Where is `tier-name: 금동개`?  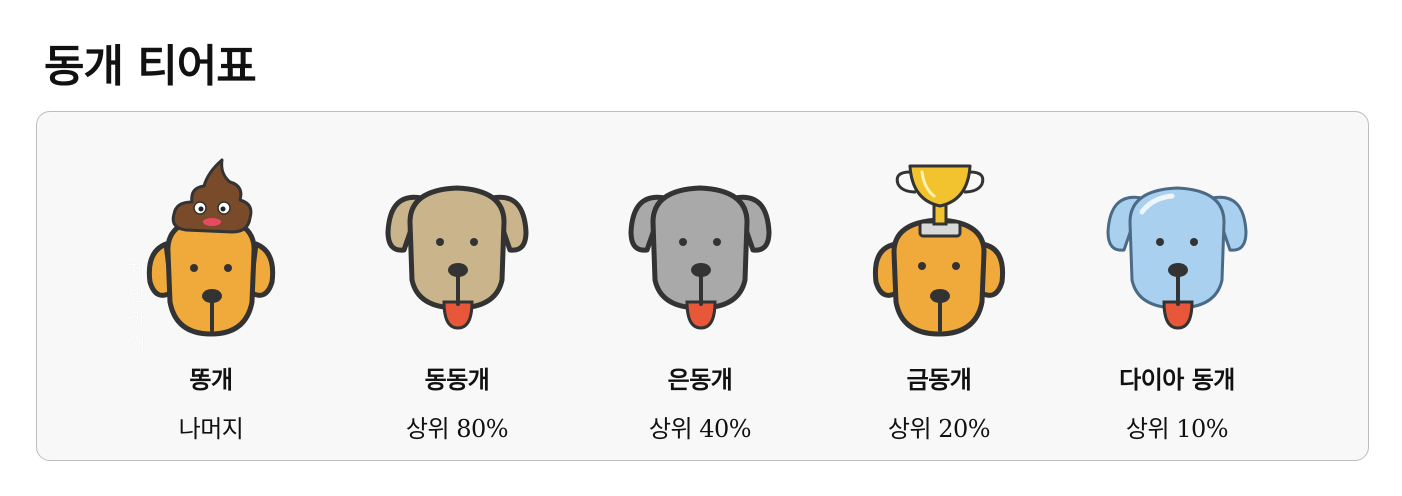
tier-name: 금동개 is located at coordinates (939, 380).